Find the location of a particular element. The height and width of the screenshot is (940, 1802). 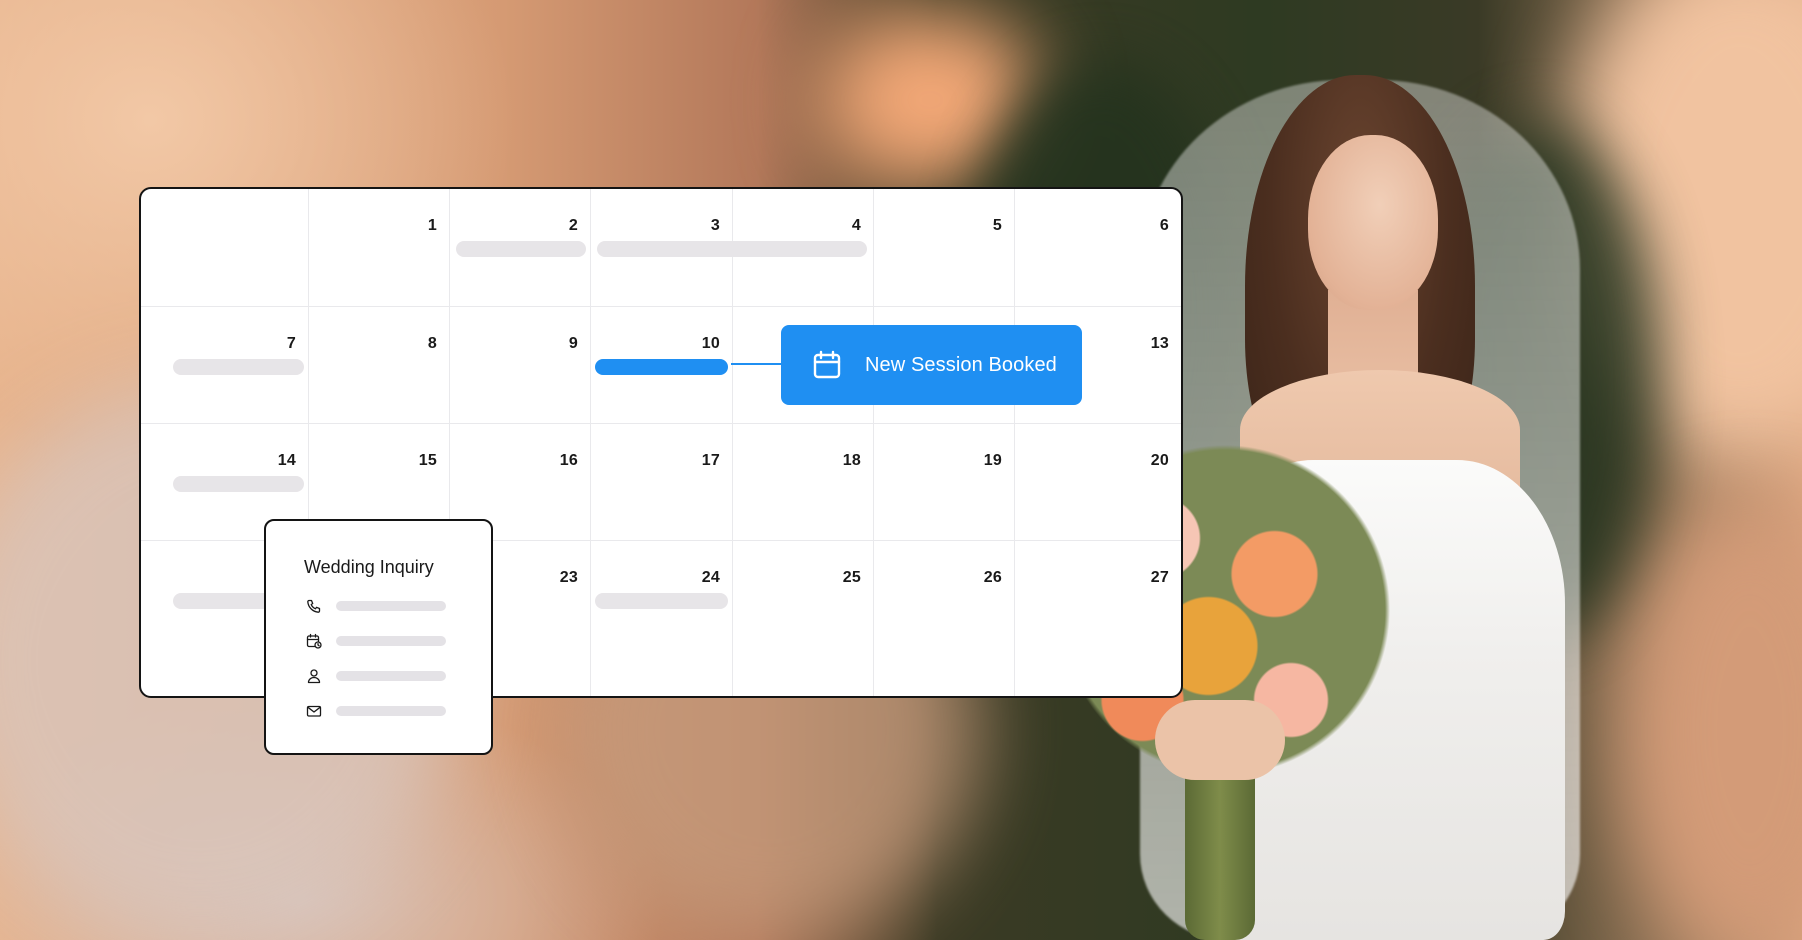

day-number: 26 is located at coordinates (992, 577).